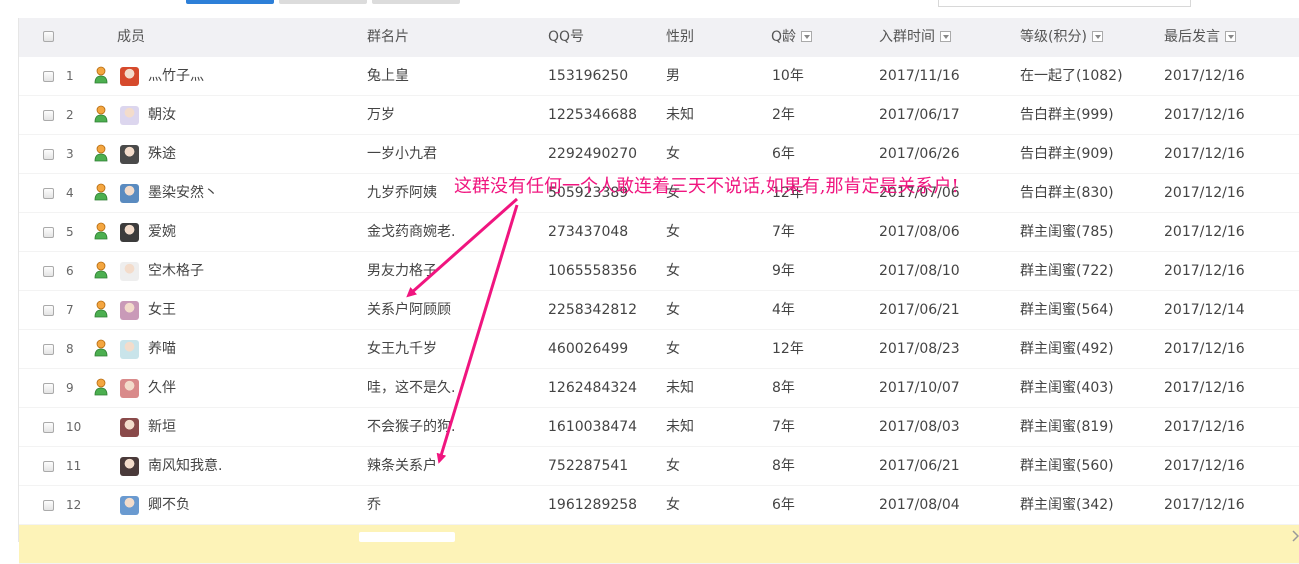  Describe the element at coordinates (70, 193) in the screenshot. I see `row-number: 4` at that location.